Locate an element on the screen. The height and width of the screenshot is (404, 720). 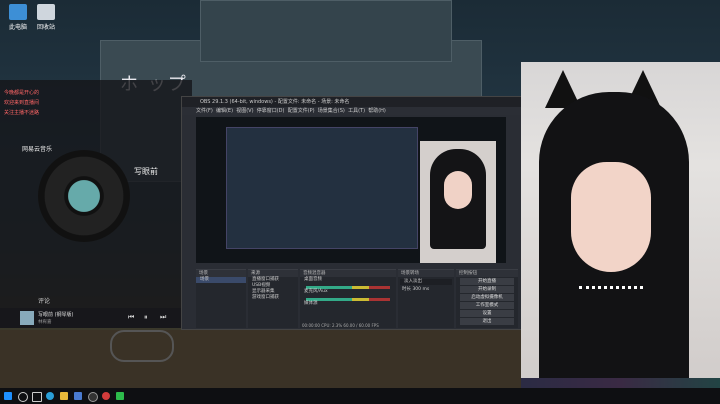
desktop-icon-recycle-bin: 回收站 is located at coordinates (46, 17).